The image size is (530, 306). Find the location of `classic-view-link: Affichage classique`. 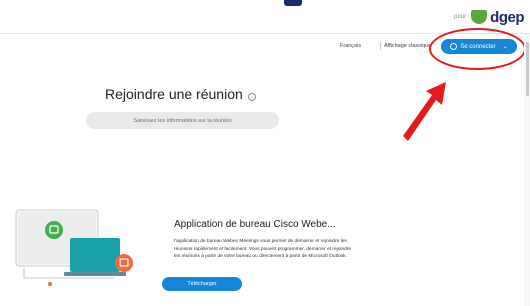

classic-view-link: Affichage classique is located at coordinates (407, 46).